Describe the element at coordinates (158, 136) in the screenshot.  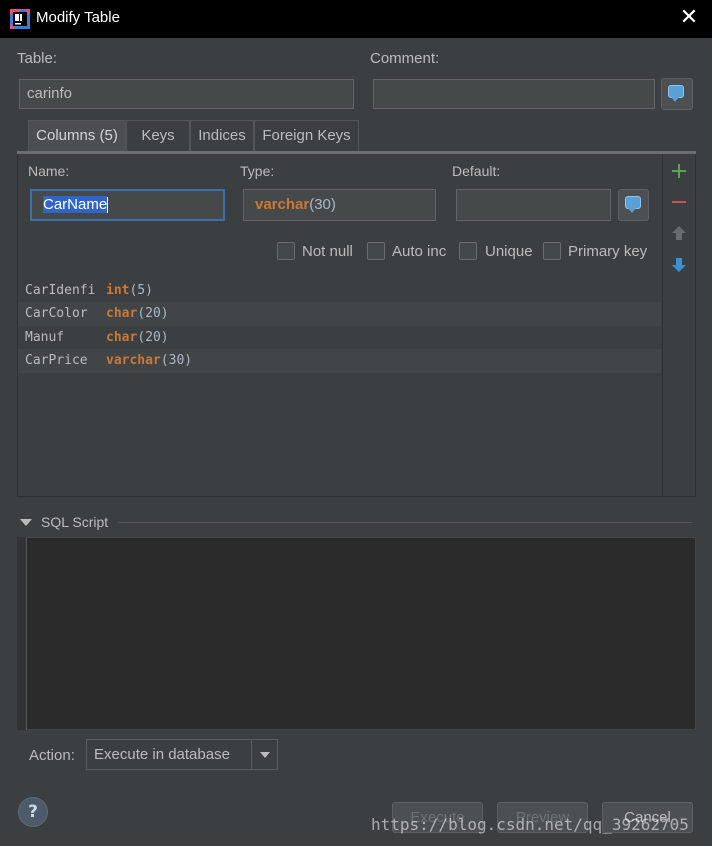
I see `tab-keys: Keys` at that location.